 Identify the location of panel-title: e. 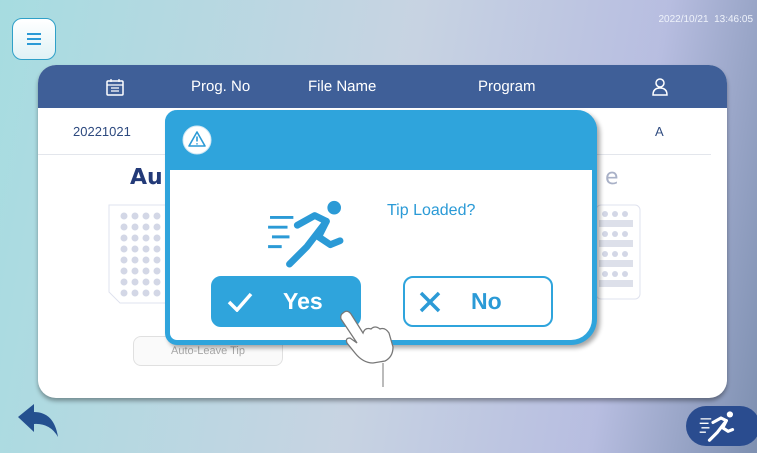
(612, 177).